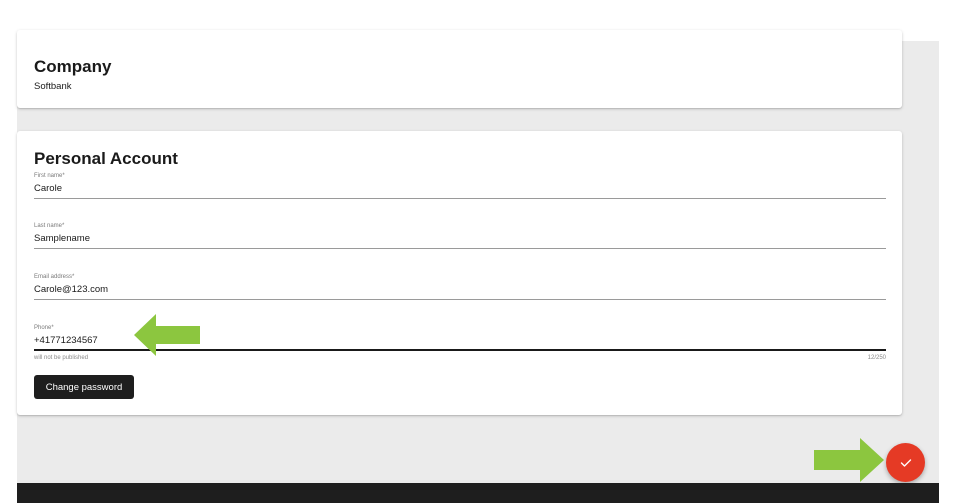  What do you see at coordinates (62, 238) in the screenshot?
I see `last-name-input: Samplename` at bounding box center [62, 238].